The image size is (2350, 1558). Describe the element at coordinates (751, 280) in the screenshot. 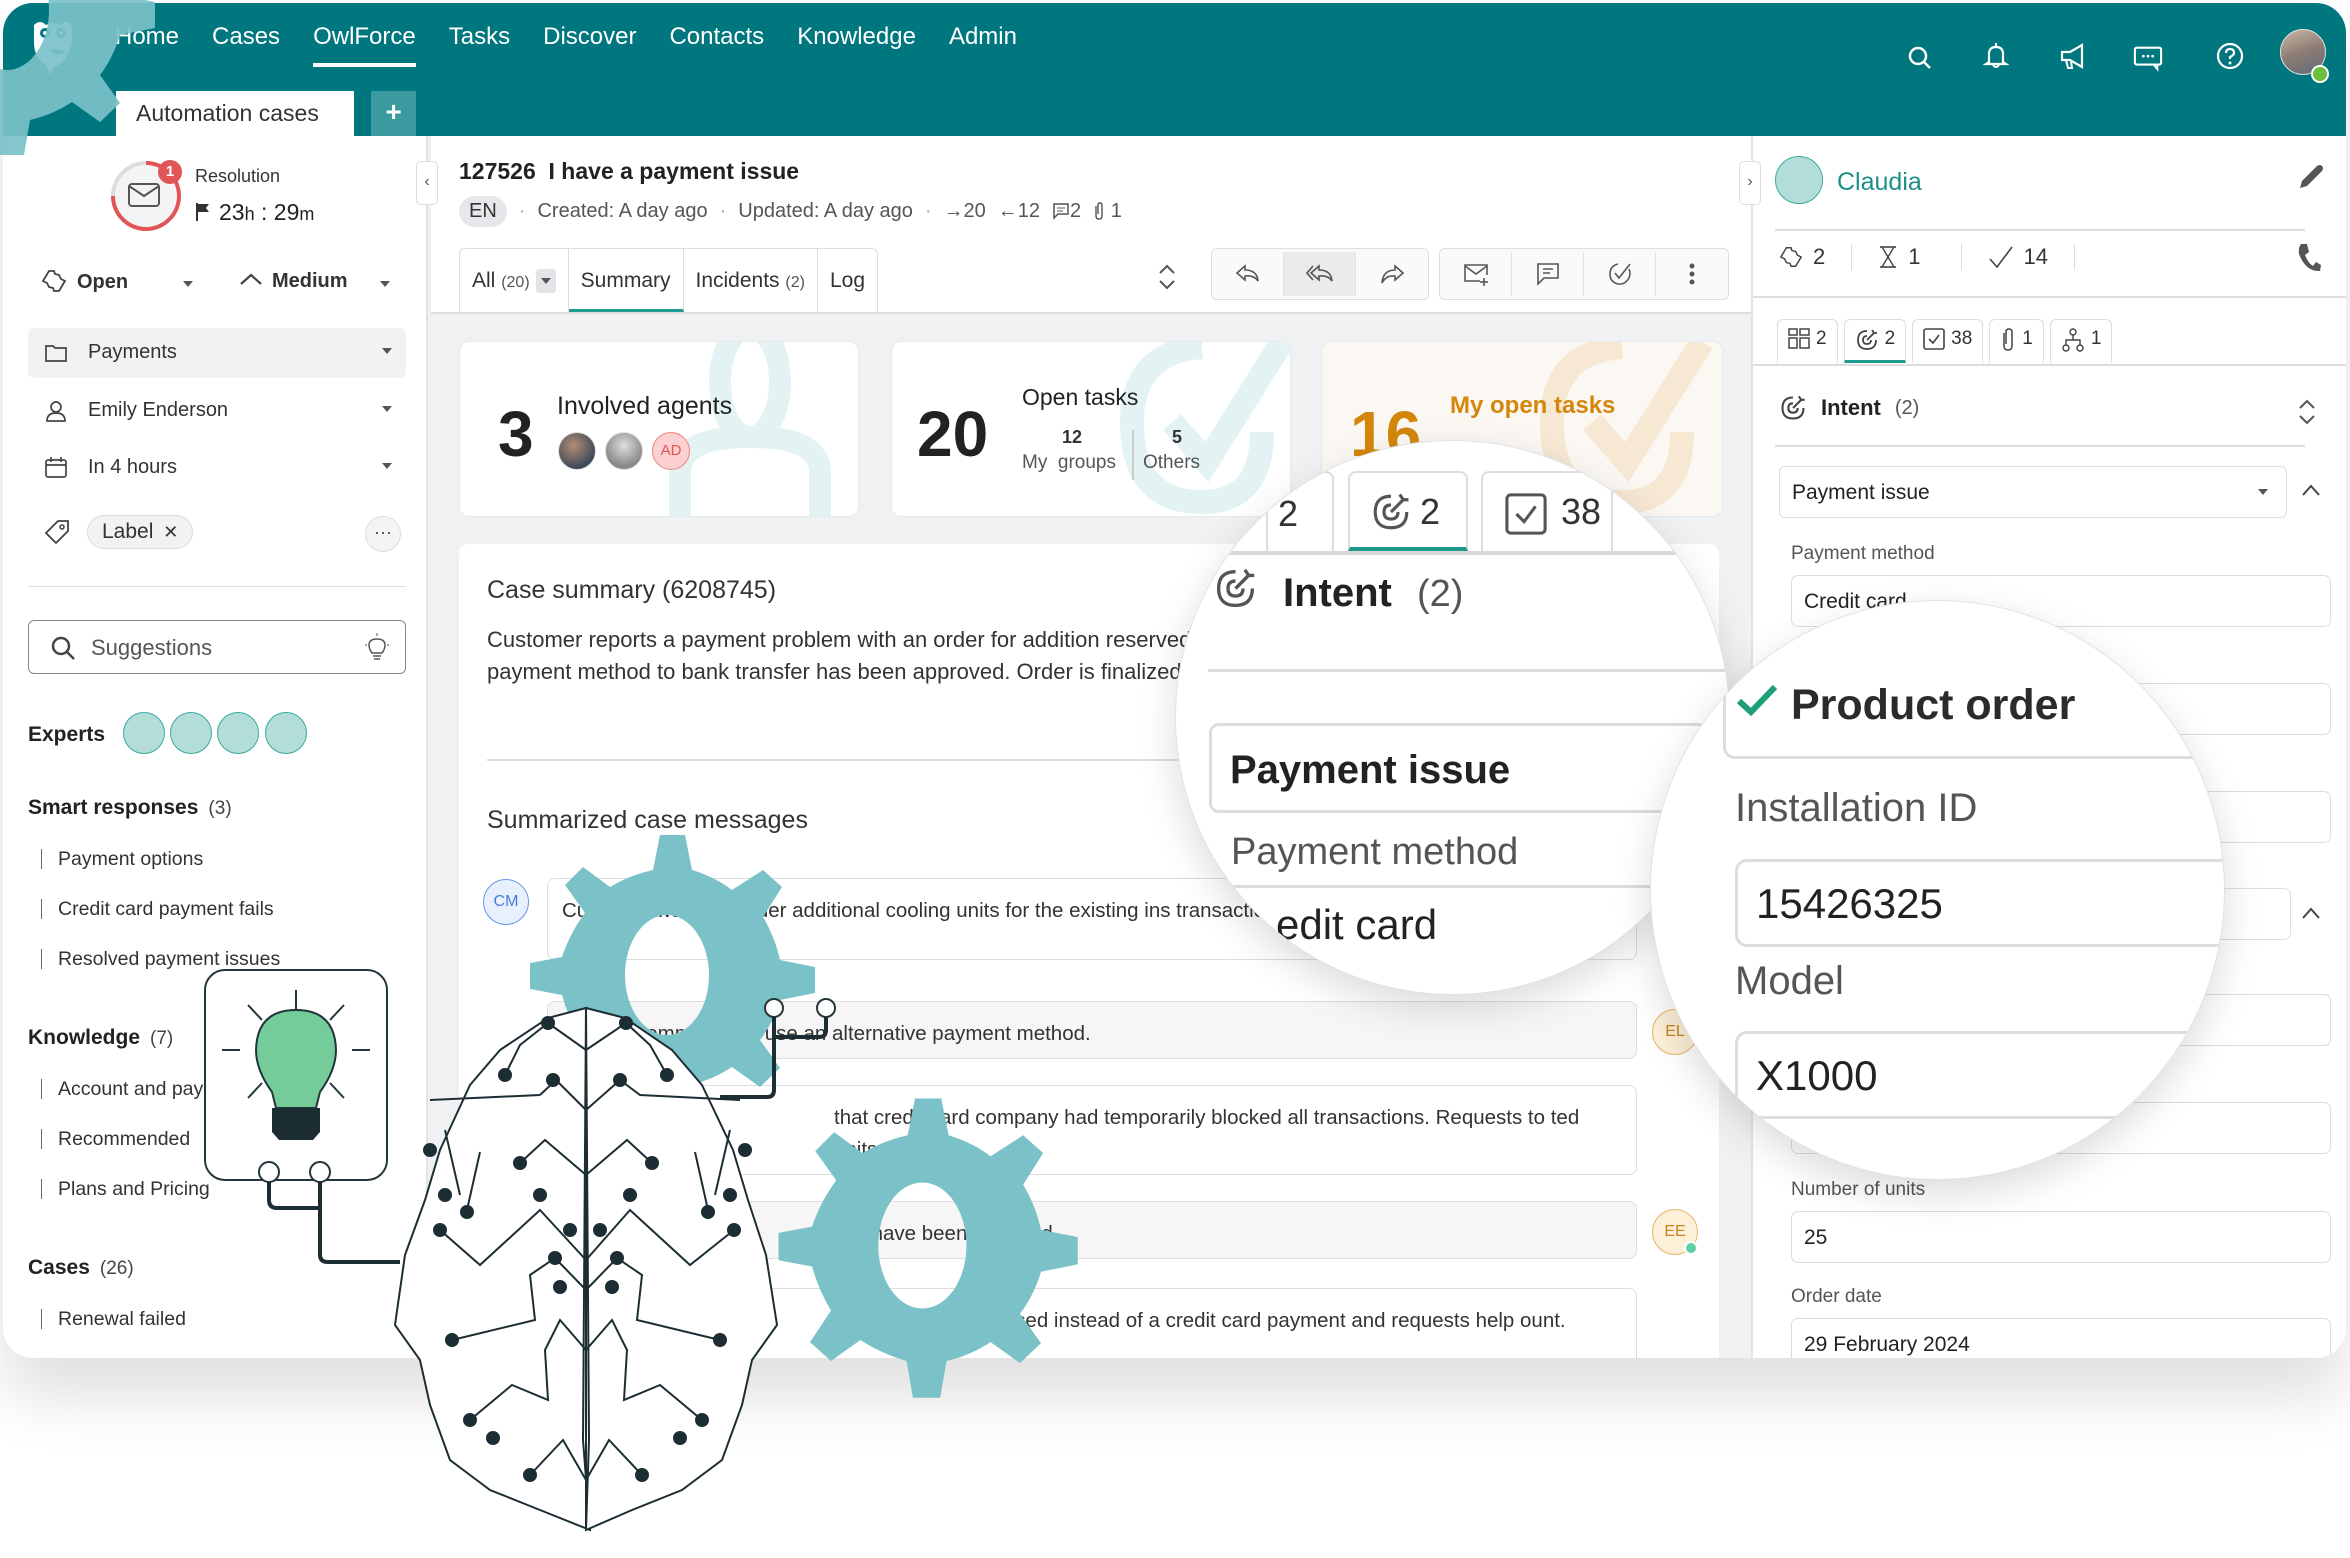

I see `tab-incidents: Incidents (2)` at that location.